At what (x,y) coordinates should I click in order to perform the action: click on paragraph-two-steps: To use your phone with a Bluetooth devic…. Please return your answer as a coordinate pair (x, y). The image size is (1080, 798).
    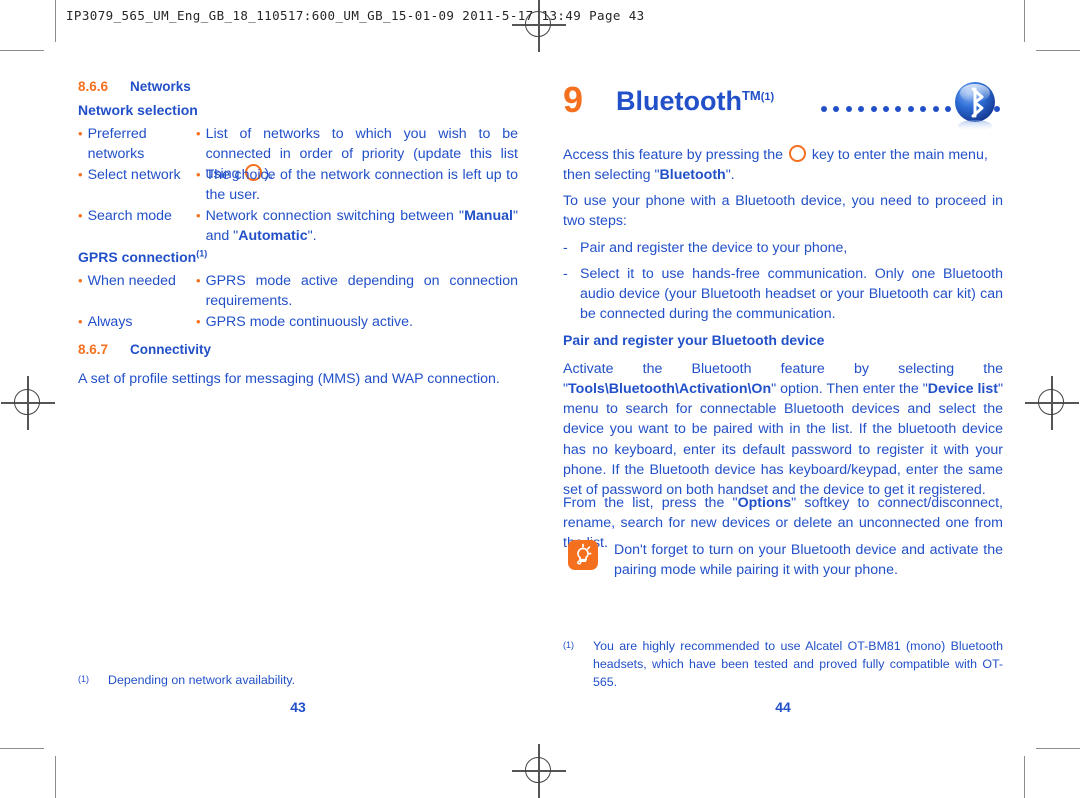
    Looking at the image, I should click on (783, 211).